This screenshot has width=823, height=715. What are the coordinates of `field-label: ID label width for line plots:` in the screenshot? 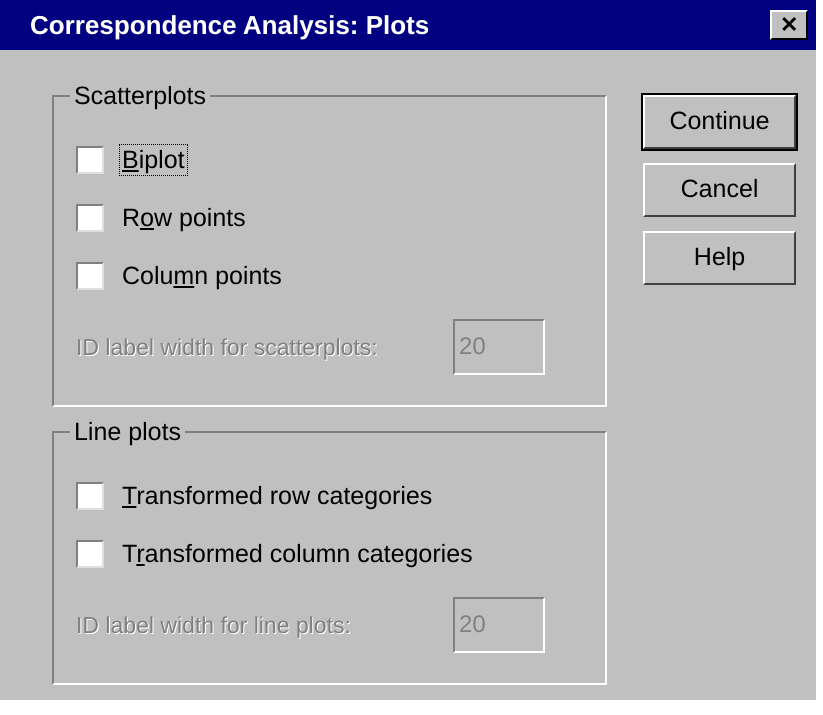 It's located at (213, 625).